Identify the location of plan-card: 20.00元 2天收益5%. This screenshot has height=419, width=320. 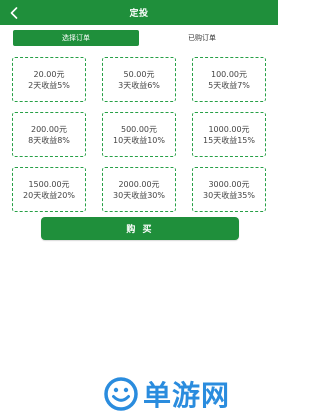
(49, 79).